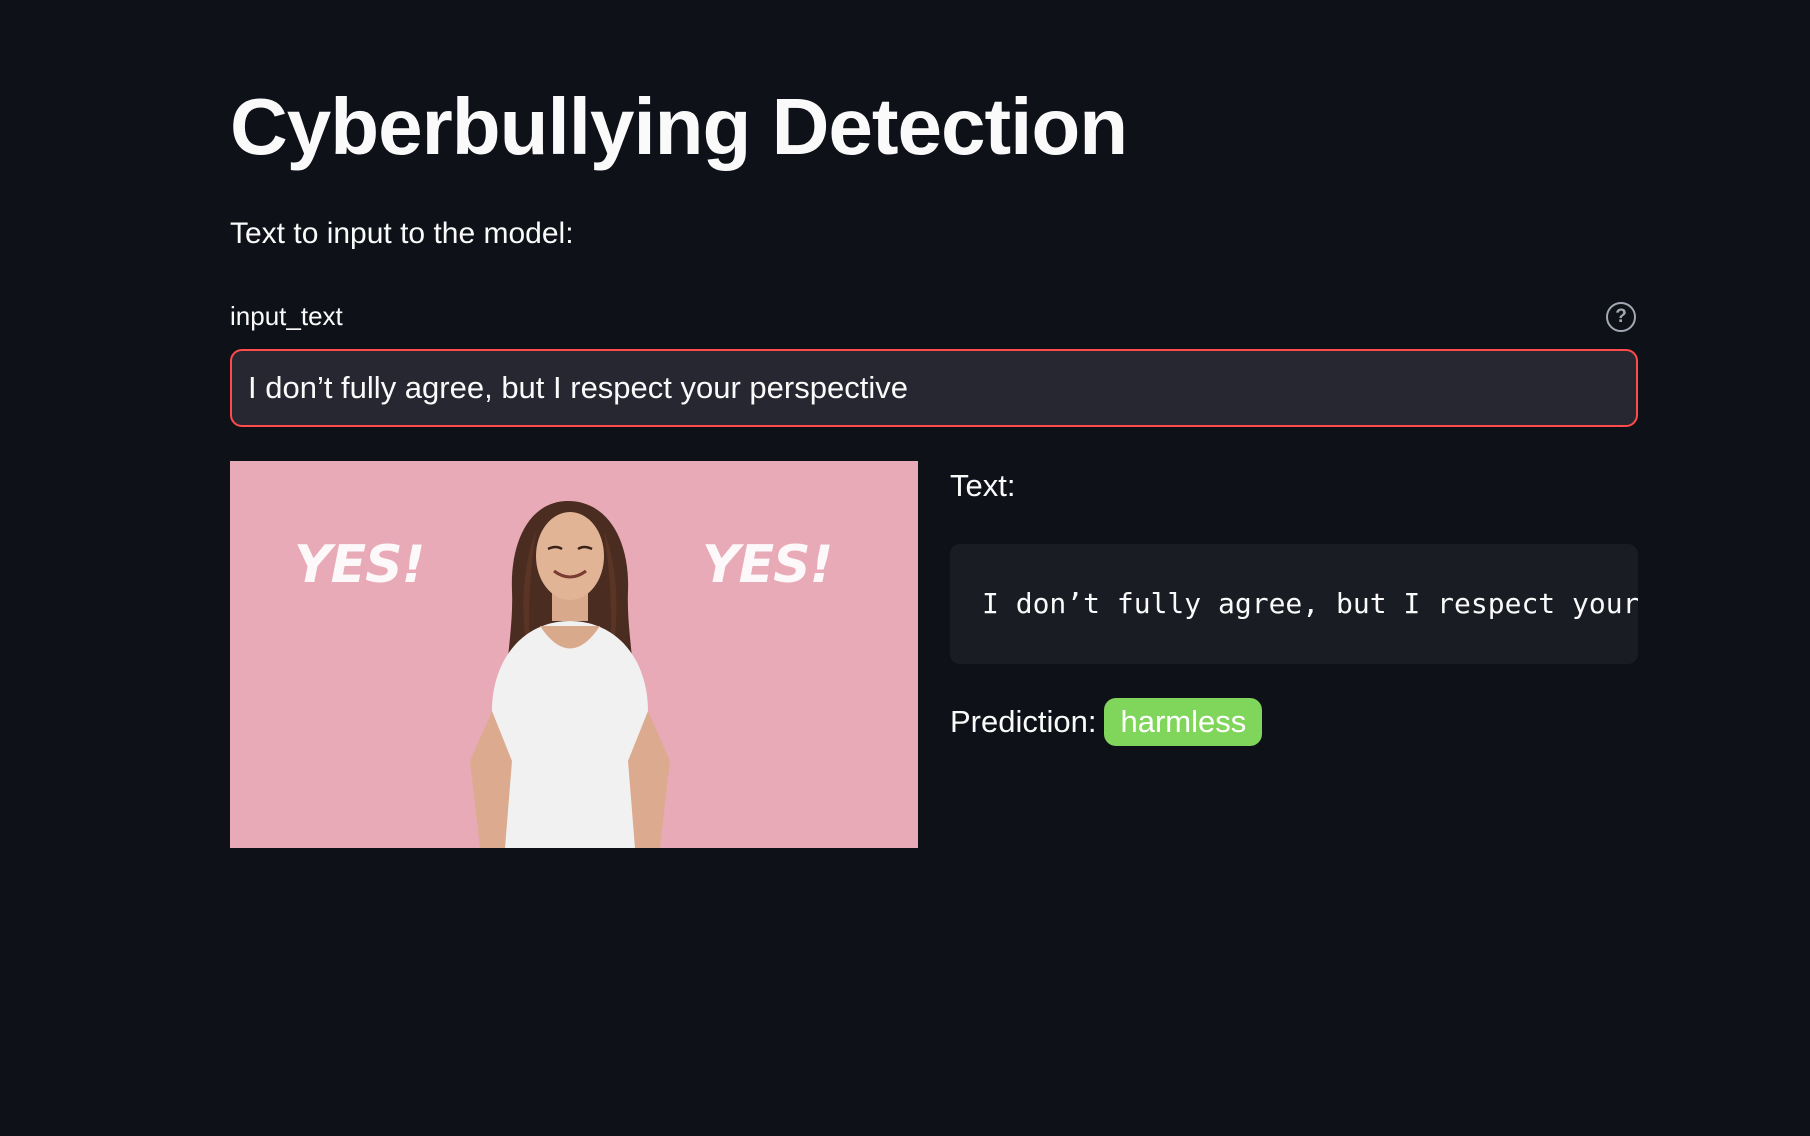  I want to click on gif-caption-left: YES!, so click(359, 565).